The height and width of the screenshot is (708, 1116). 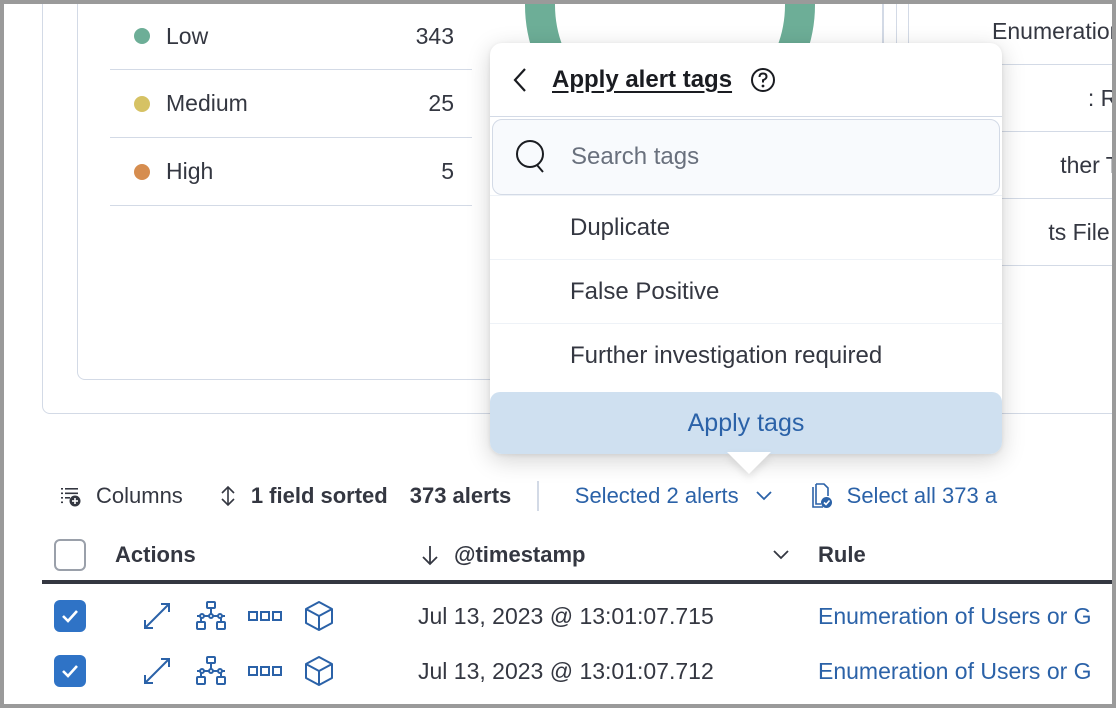 What do you see at coordinates (291, 36) in the screenshot?
I see `severity-row-low: Low 343` at bounding box center [291, 36].